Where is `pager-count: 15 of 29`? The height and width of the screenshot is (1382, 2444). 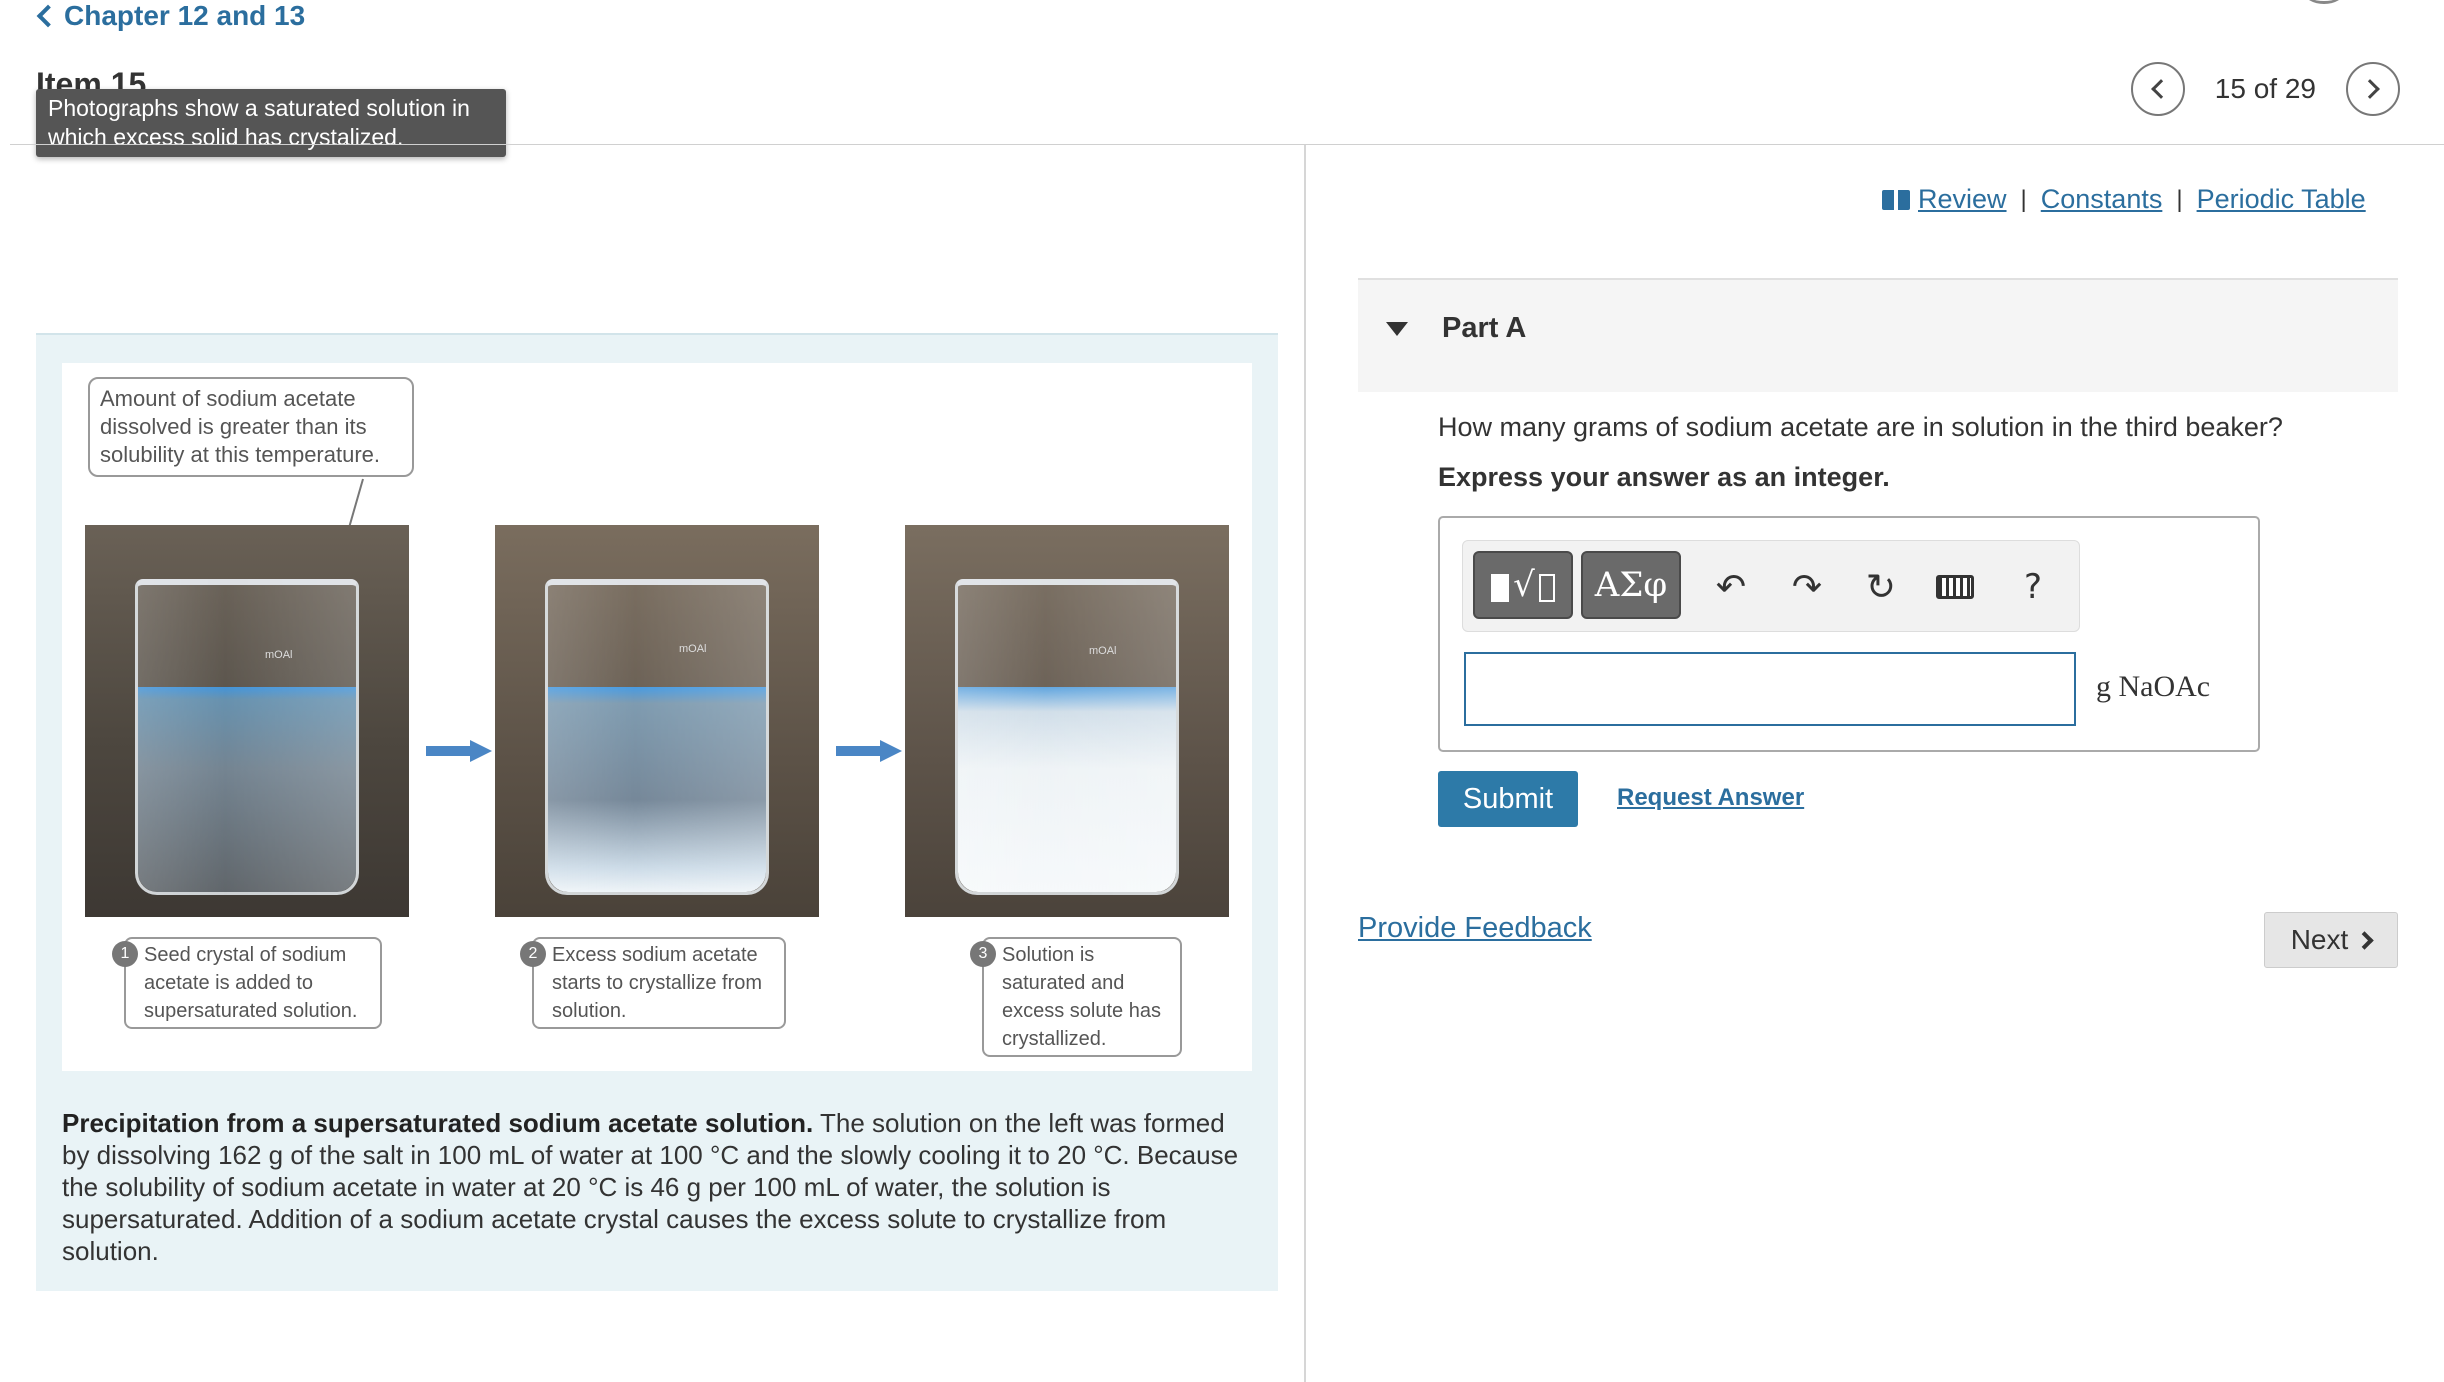
pager-count: 15 of 29 is located at coordinates (2265, 88).